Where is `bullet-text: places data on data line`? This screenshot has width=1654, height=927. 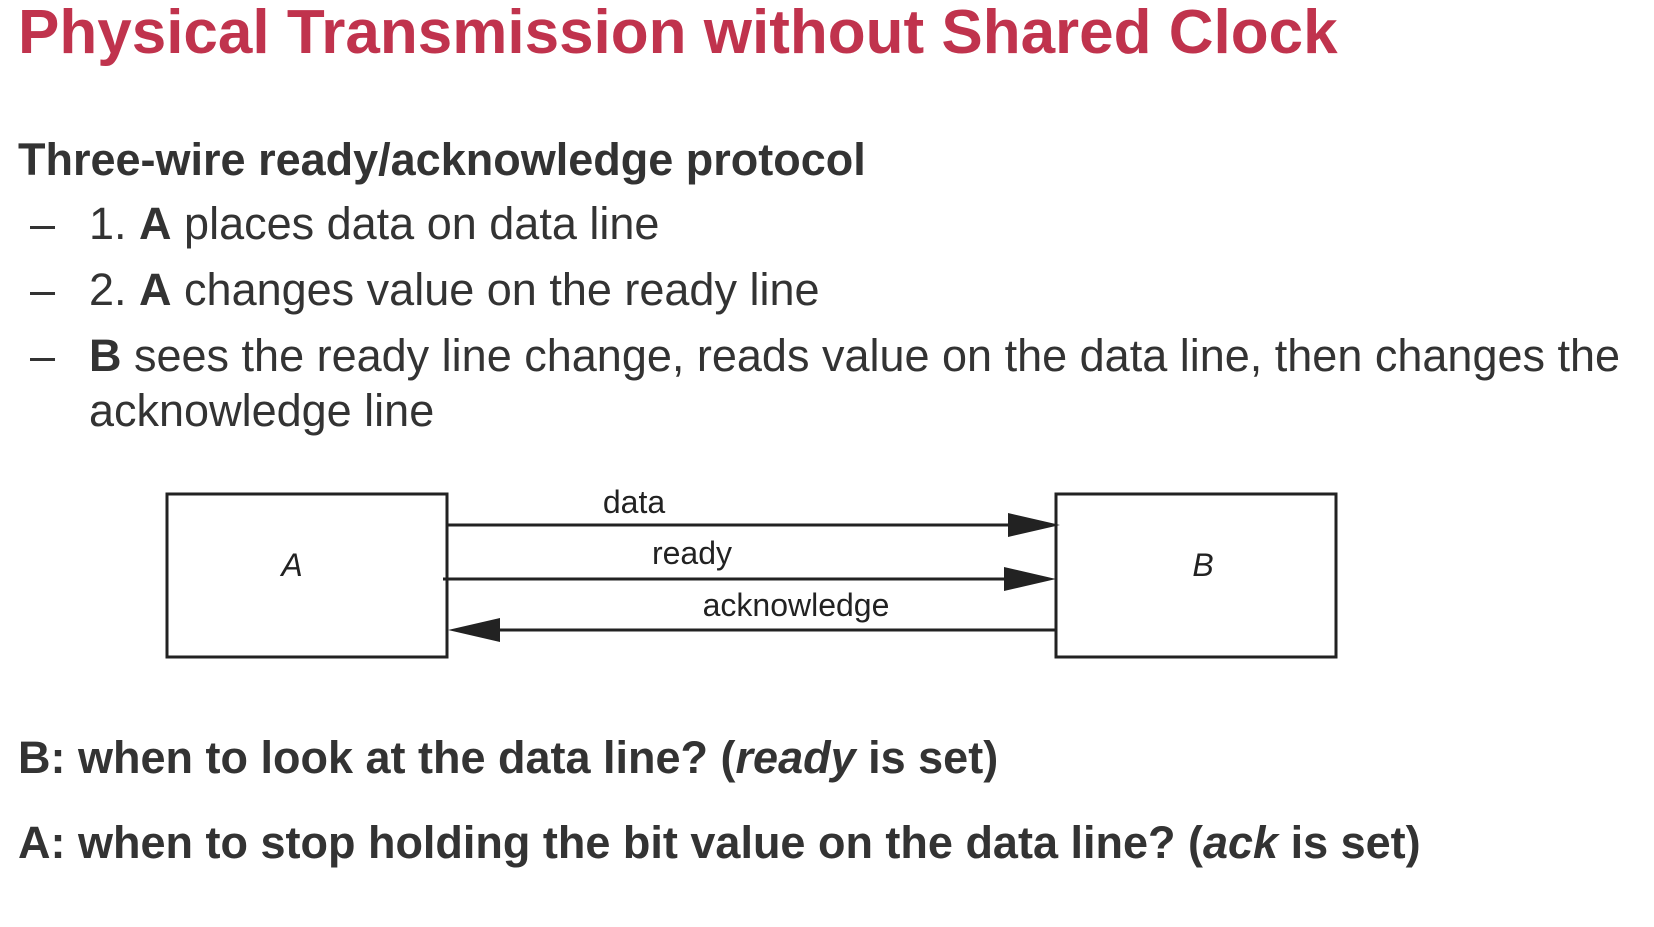
bullet-text: places data on data line is located at coordinates (415, 223).